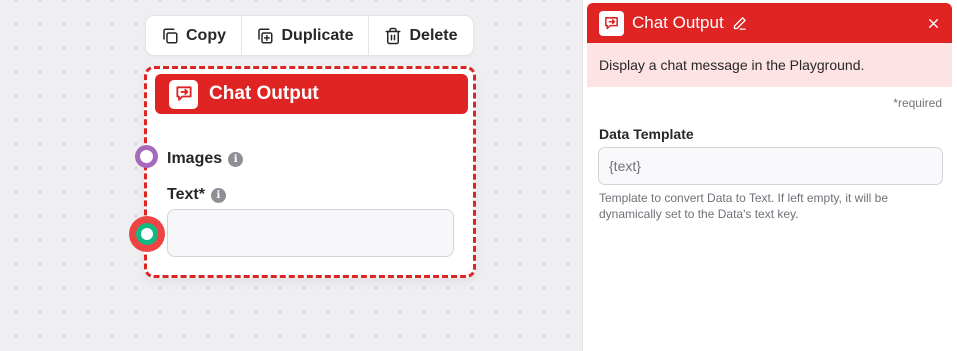 The image size is (957, 351). What do you see at coordinates (769, 23) in the screenshot?
I see `panel-header: Chat Output` at bounding box center [769, 23].